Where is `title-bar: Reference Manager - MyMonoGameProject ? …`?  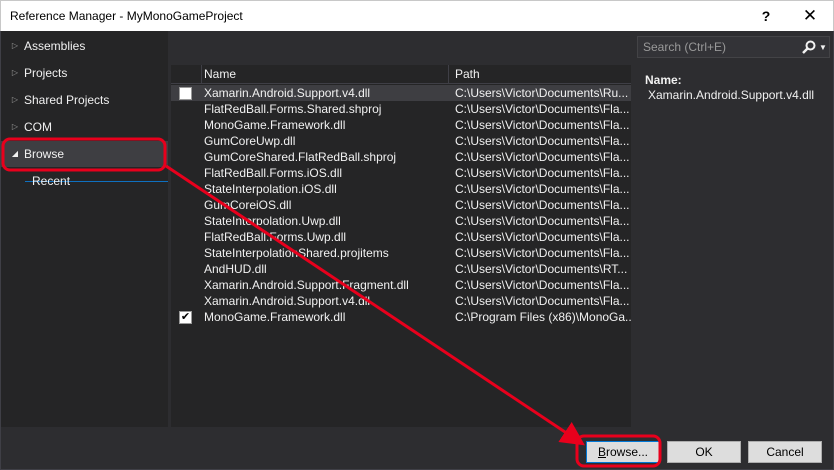 title-bar: Reference Manager - MyMonoGameProject ? … is located at coordinates (417, 15).